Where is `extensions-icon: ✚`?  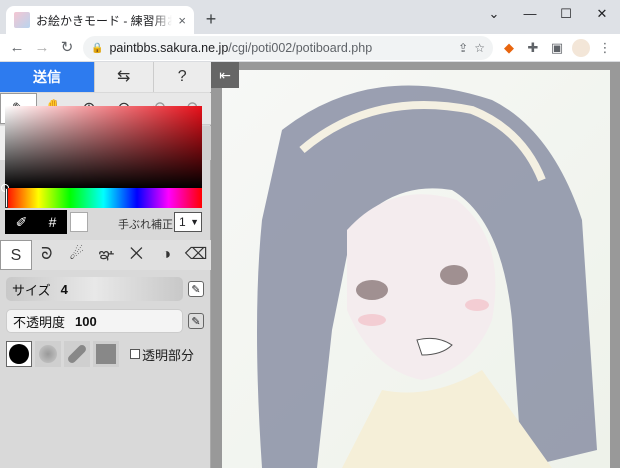
extensions-icon: ✚ is located at coordinates (533, 48).